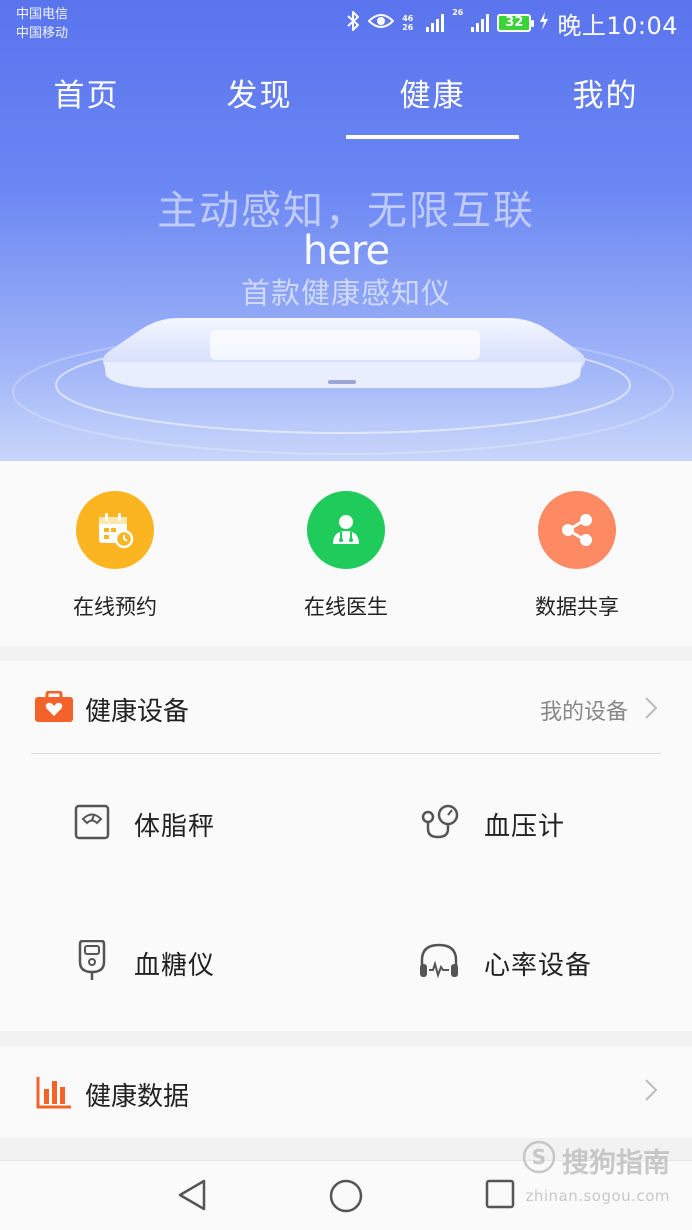 This screenshot has height=1230, width=692. What do you see at coordinates (516, 23) in the screenshot?
I see `battery-icon: 32` at bounding box center [516, 23].